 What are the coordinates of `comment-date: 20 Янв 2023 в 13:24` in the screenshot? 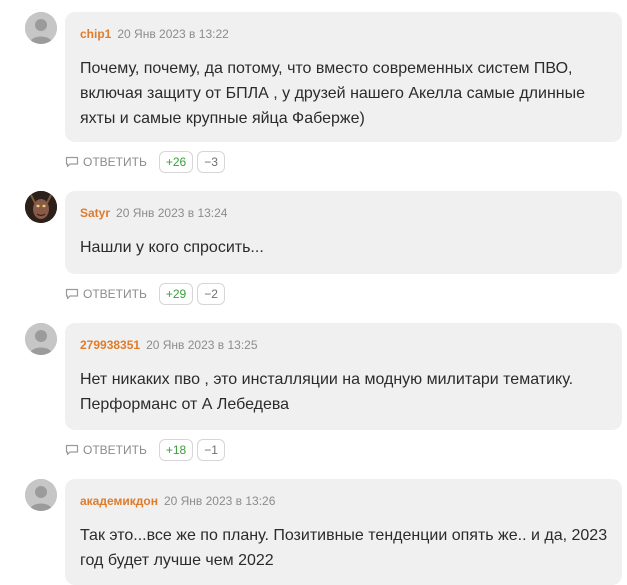 It's located at (172, 213).